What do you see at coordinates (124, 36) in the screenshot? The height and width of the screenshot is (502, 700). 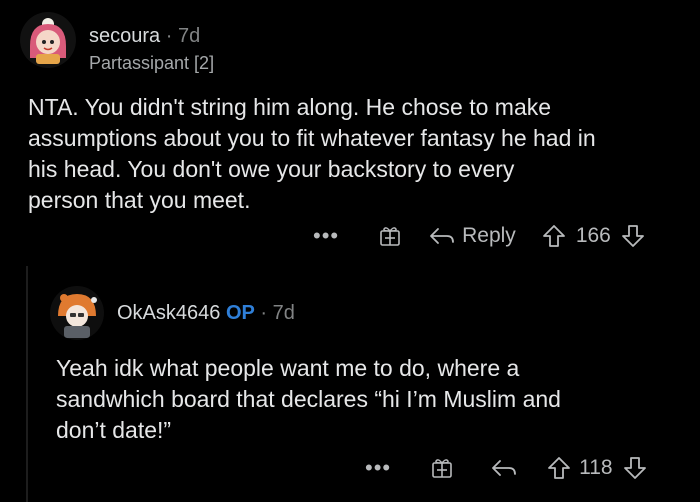 I see `username: secoura` at bounding box center [124, 36].